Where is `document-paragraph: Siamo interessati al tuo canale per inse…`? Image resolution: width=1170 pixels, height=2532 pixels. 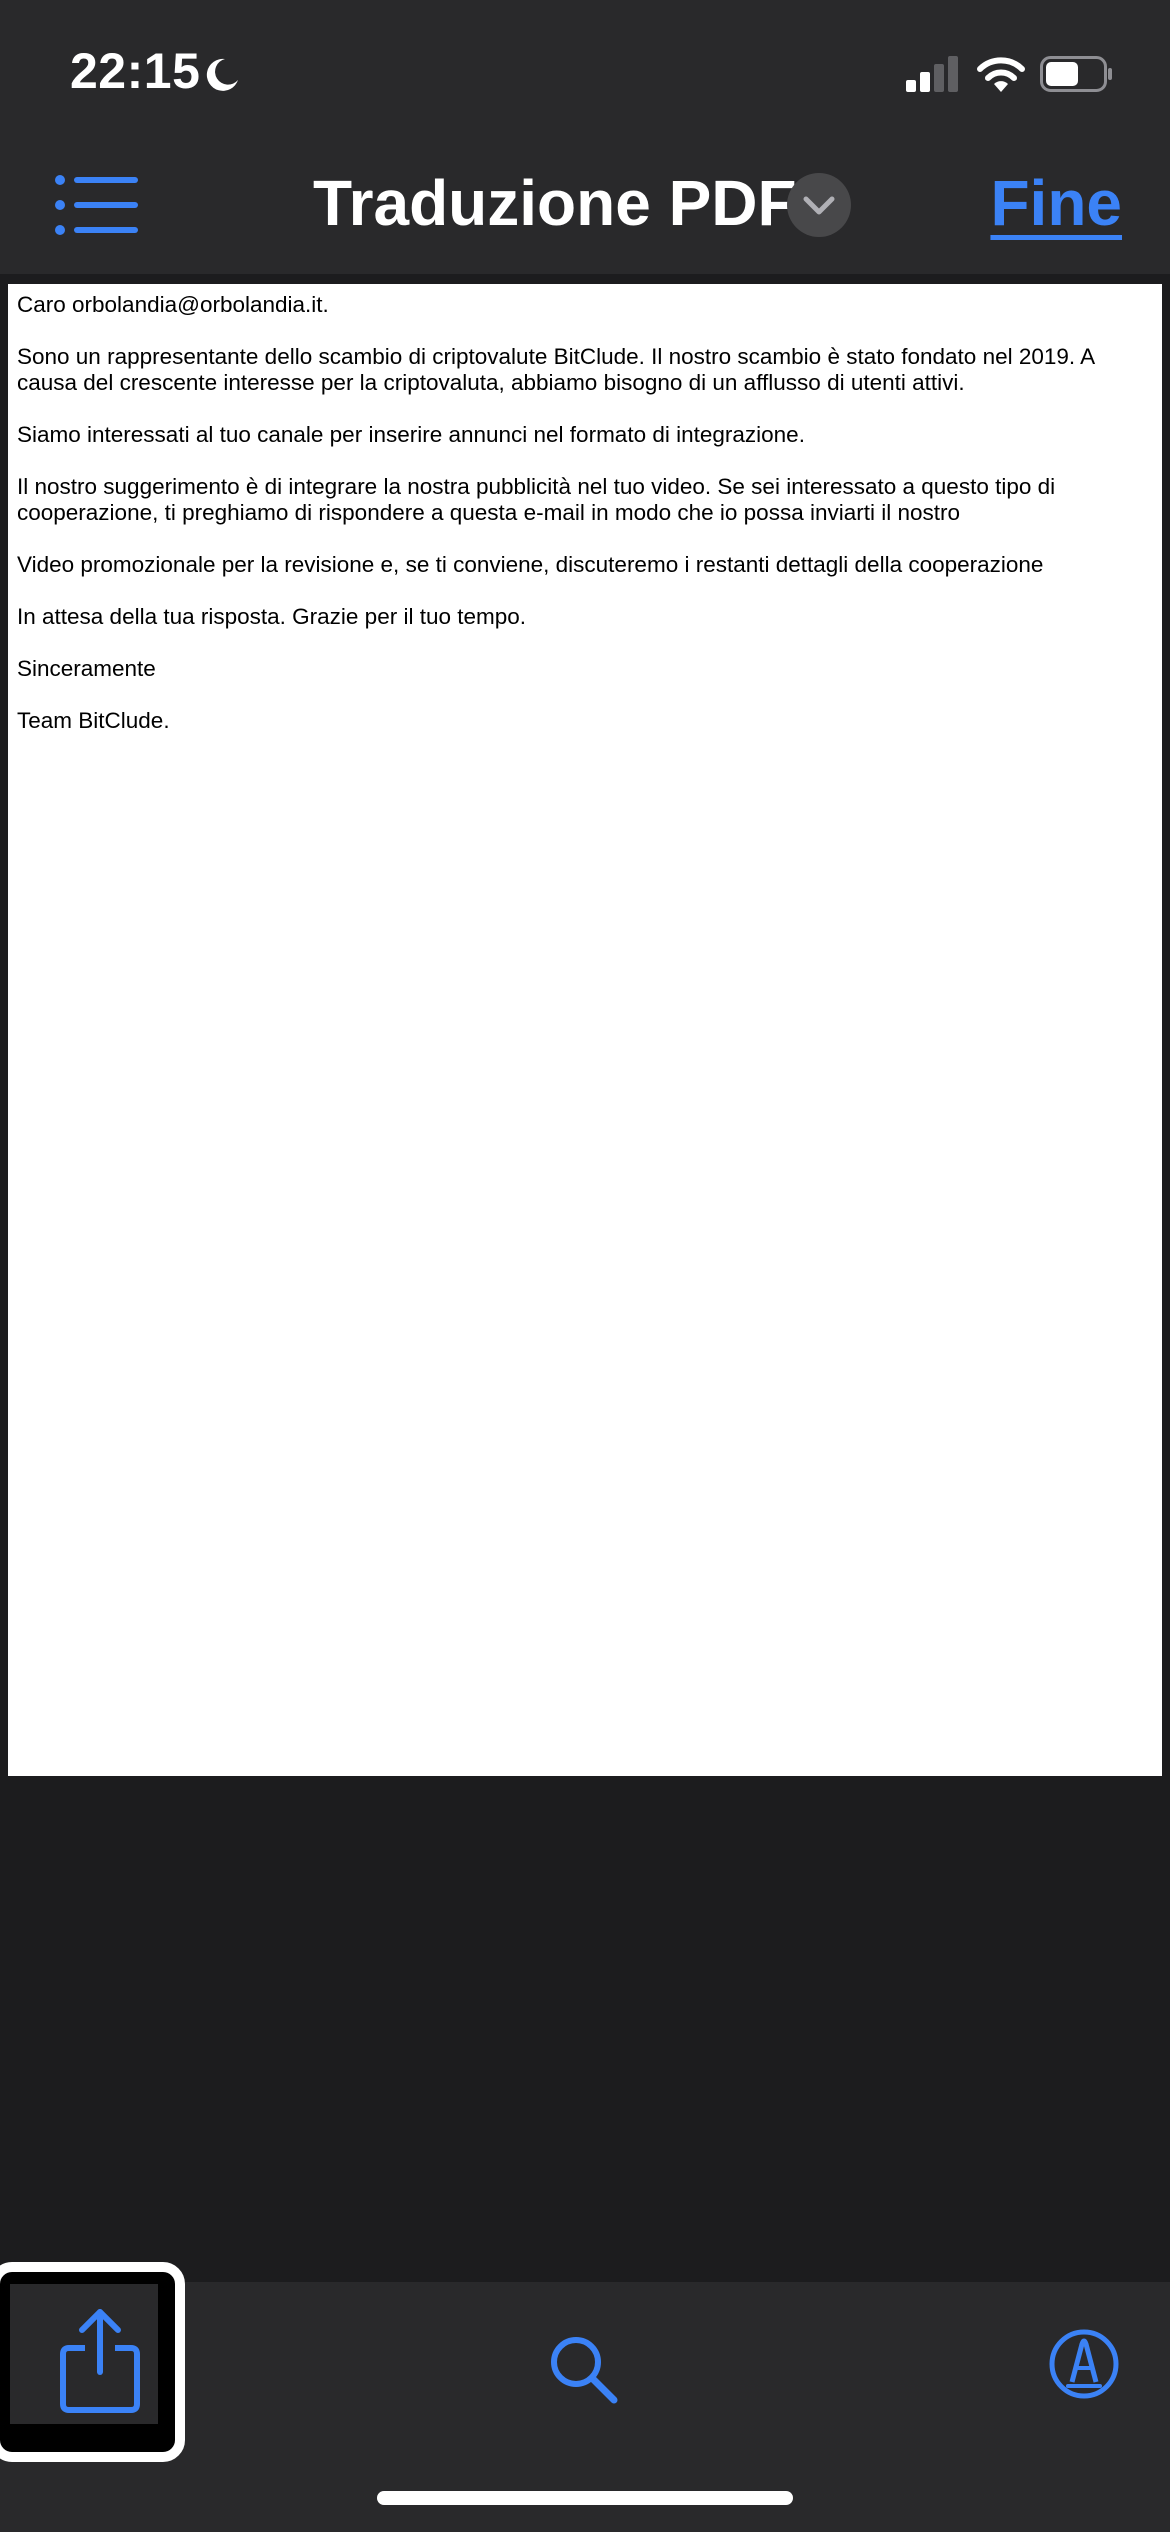 document-paragraph: Siamo interessati al tuo canale per inse… is located at coordinates (411, 434).